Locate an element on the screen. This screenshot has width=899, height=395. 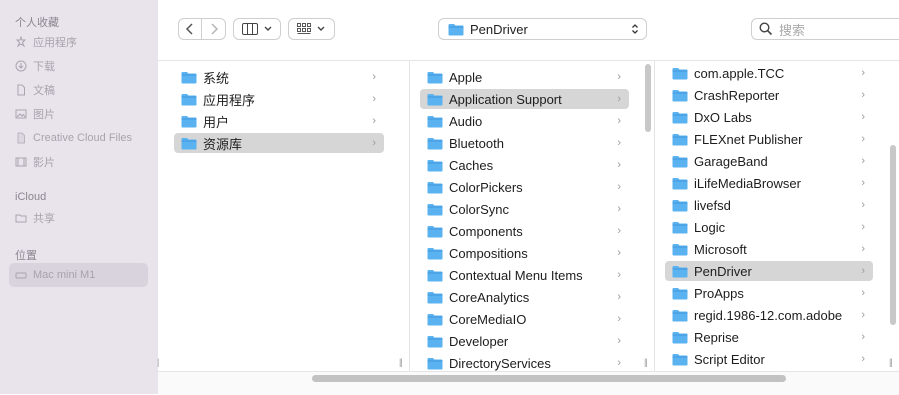
document-icon is located at coordinates (21, 90).